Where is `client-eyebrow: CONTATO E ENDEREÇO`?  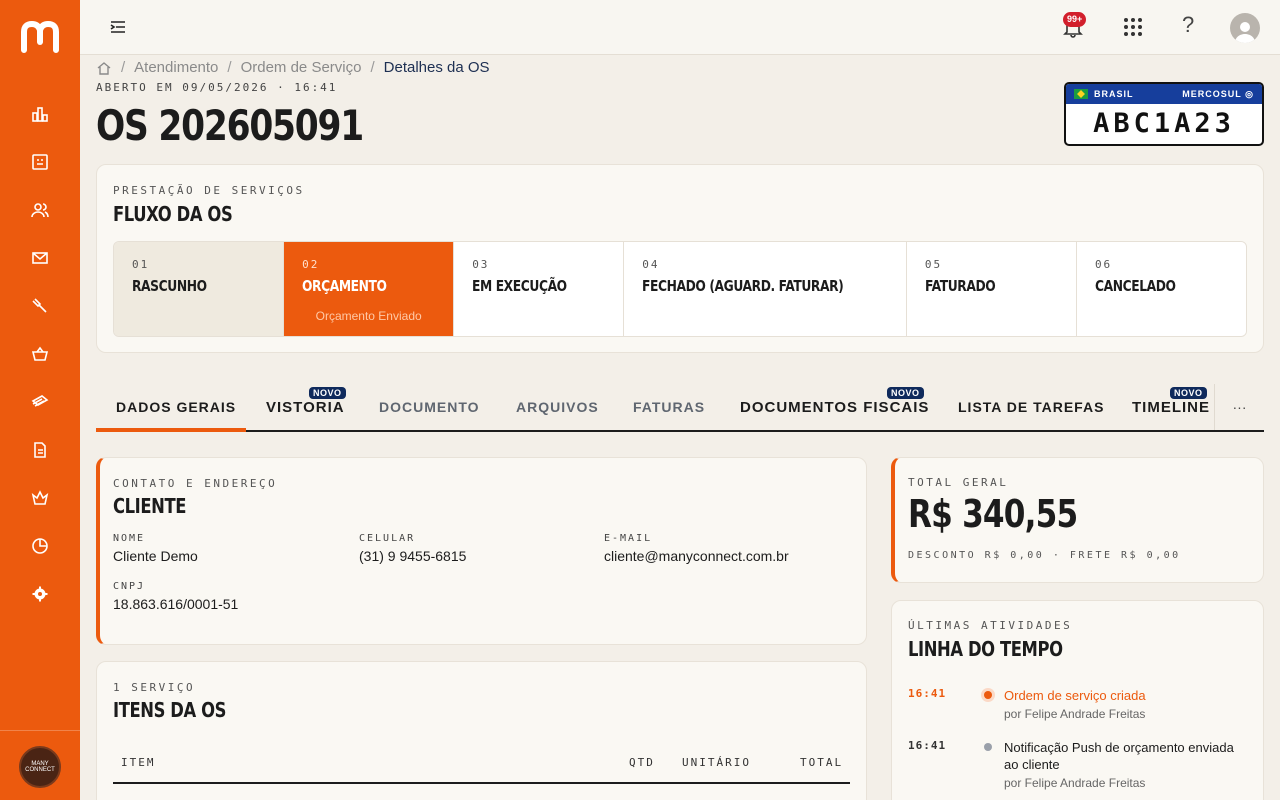
client-eyebrow: CONTATO E ENDEREÇO is located at coordinates (195, 483).